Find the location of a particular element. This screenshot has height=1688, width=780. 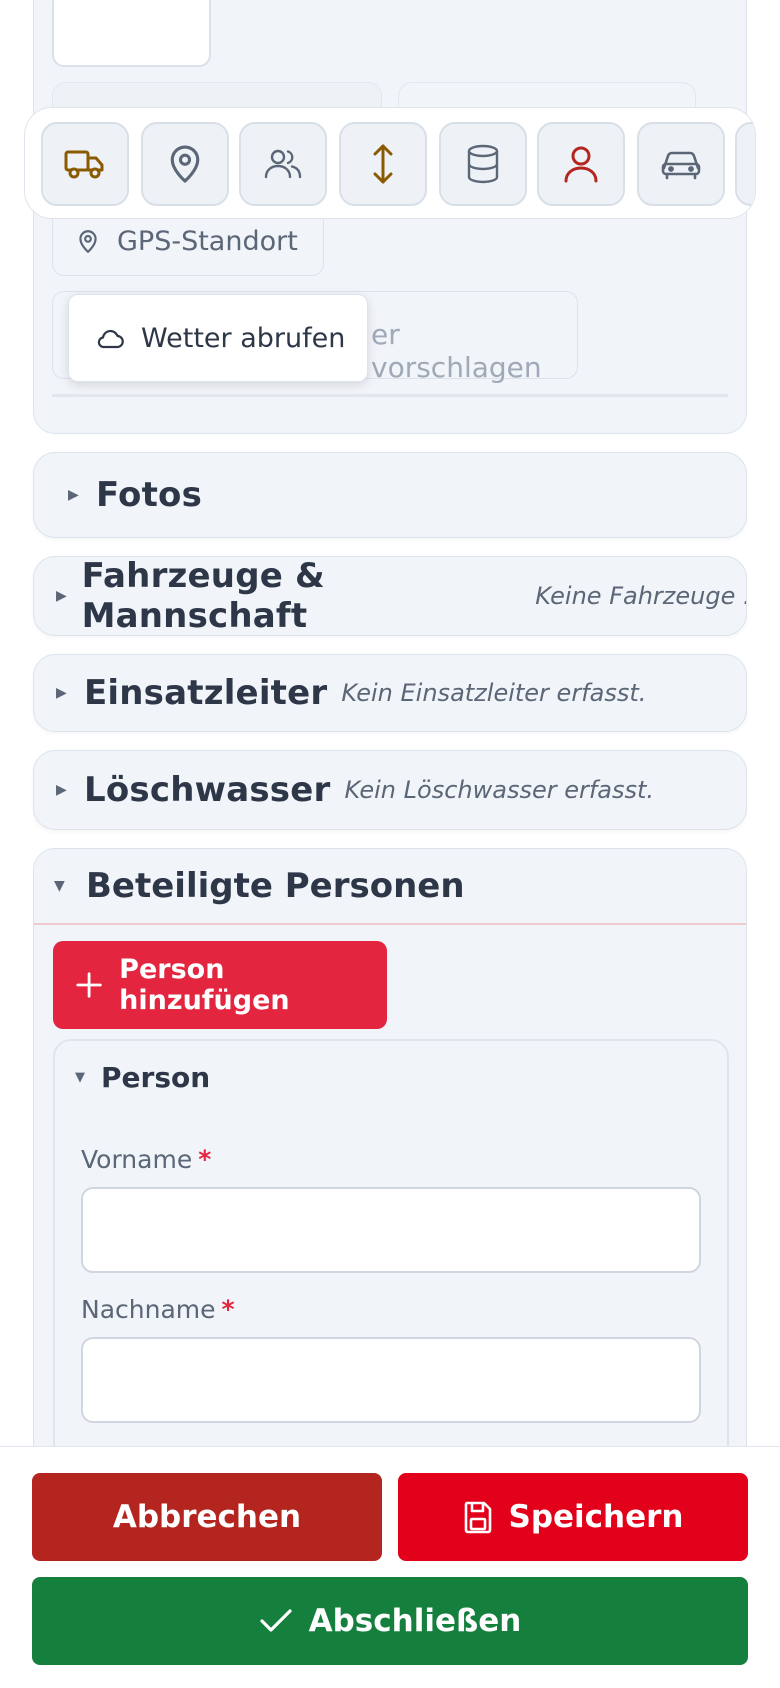

add-person-label: Person hinzufügen is located at coordinates (204, 985).